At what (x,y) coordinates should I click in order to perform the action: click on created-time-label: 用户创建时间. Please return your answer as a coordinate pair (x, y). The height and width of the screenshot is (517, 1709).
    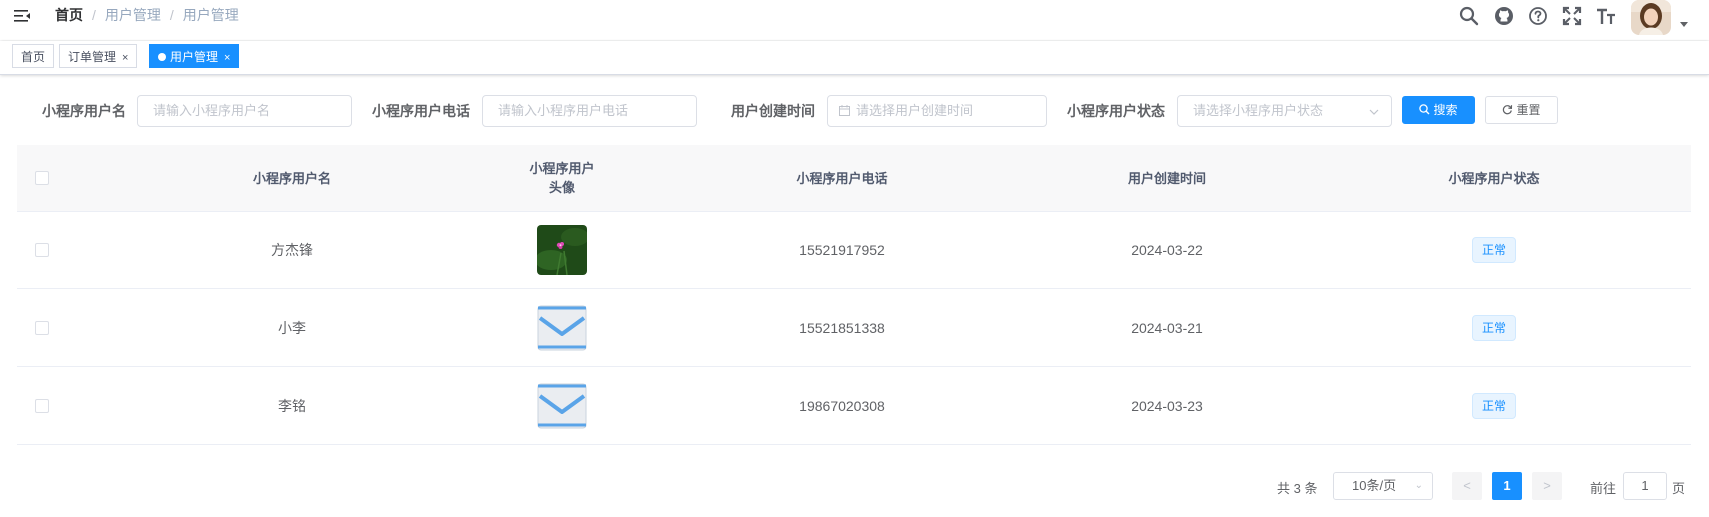
    Looking at the image, I should click on (773, 111).